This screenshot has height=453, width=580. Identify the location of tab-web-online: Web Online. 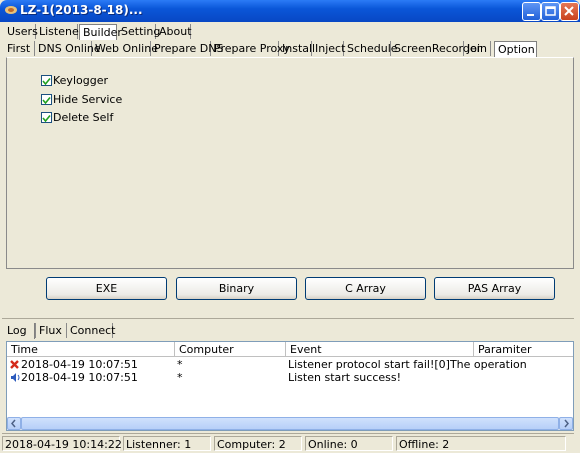
(125, 48).